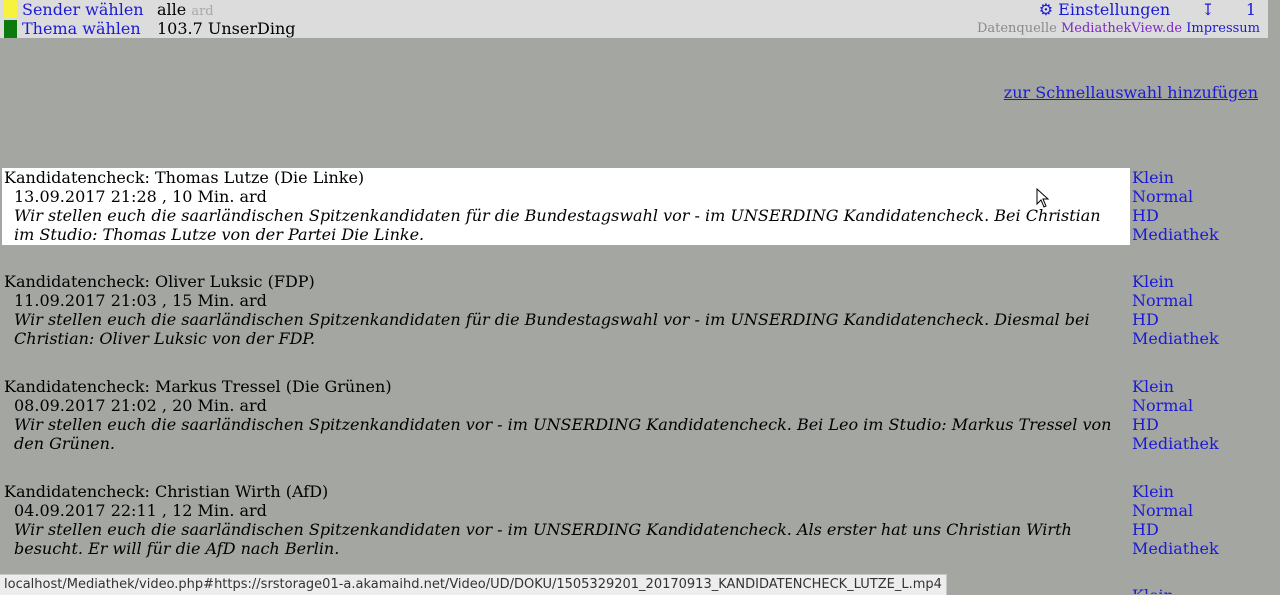 The width and height of the screenshot is (1280, 595). I want to click on entry-title: Kandidatencheck: Christian Wirth (AfD), so click(166, 491).